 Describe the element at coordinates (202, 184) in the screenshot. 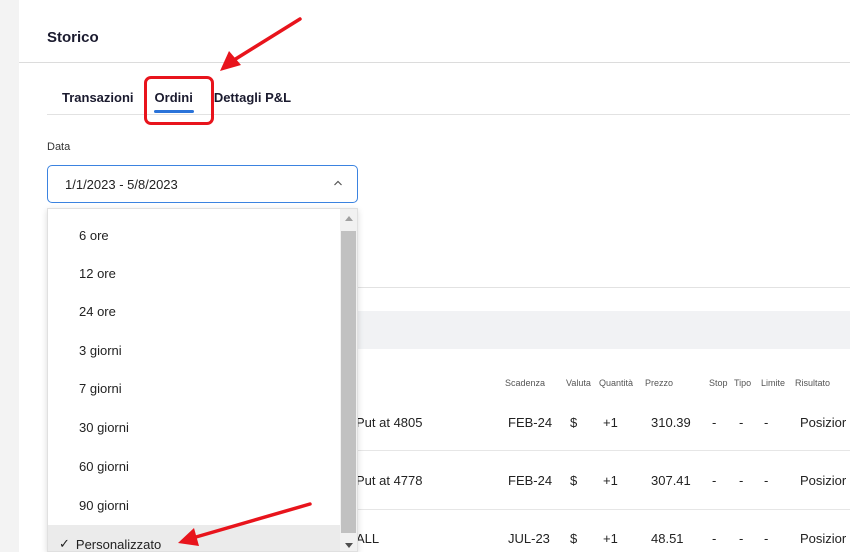

I see `date-range-select: 1/1/2023 - 5/8/2023` at that location.